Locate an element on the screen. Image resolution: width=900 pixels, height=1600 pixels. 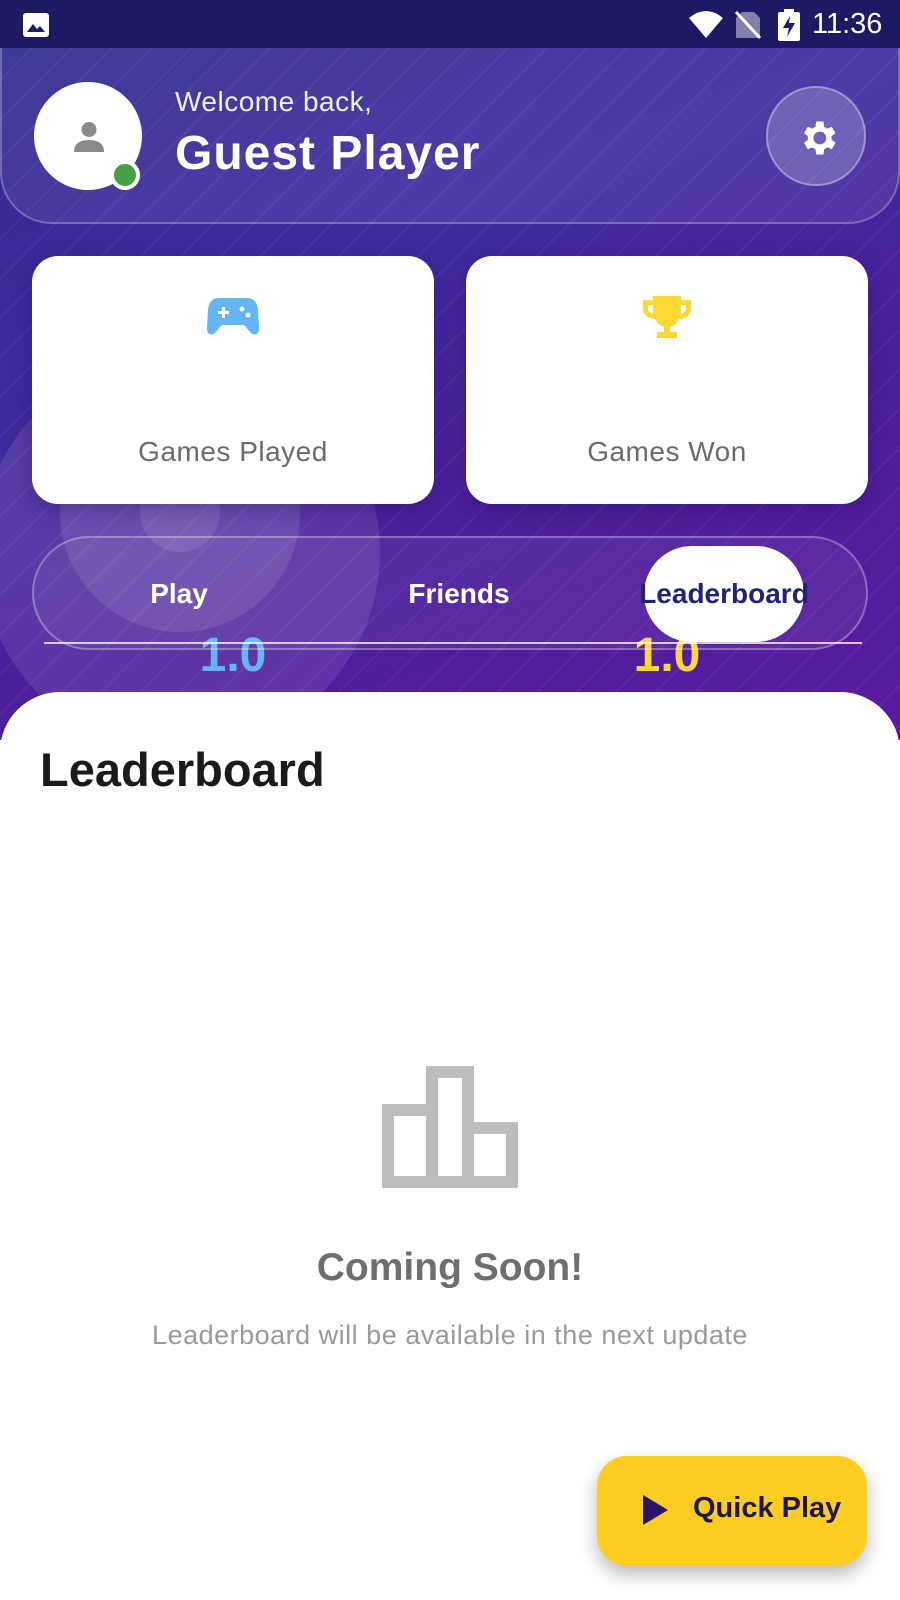
tab-indicator-line is located at coordinates (453, 643).